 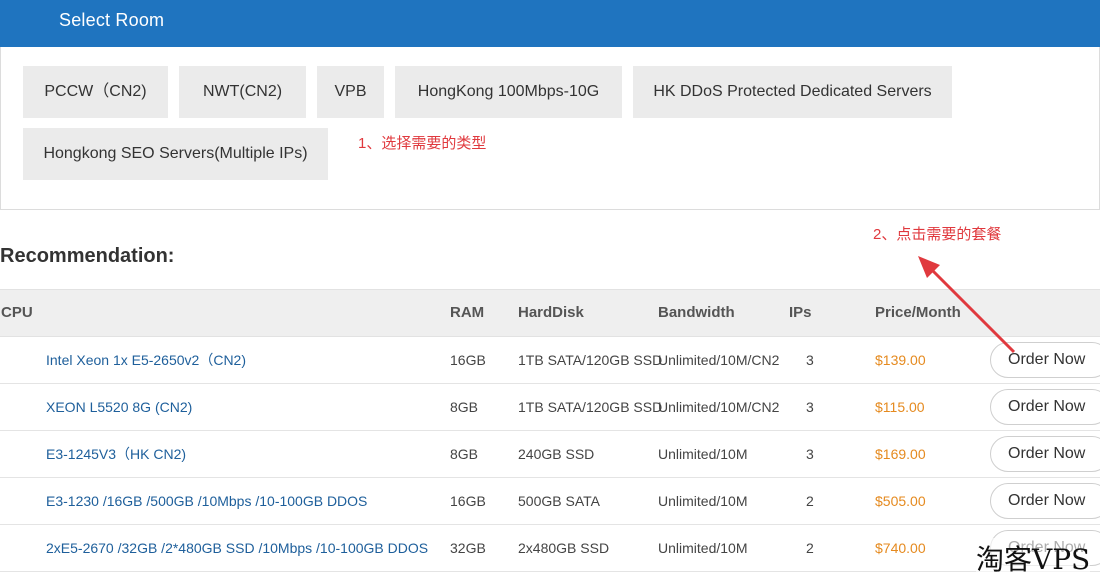 What do you see at coordinates (556, 454) in the screenshot?
I see `cell-harddisk: 240GB SSD` at bounding box center [556, 454].